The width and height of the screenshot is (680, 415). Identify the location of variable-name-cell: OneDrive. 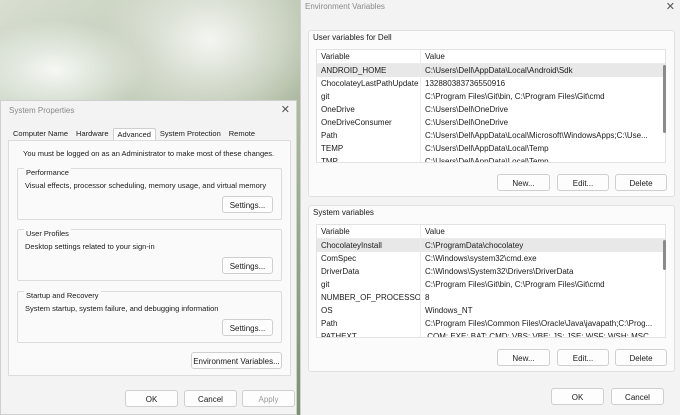
(369, 109).